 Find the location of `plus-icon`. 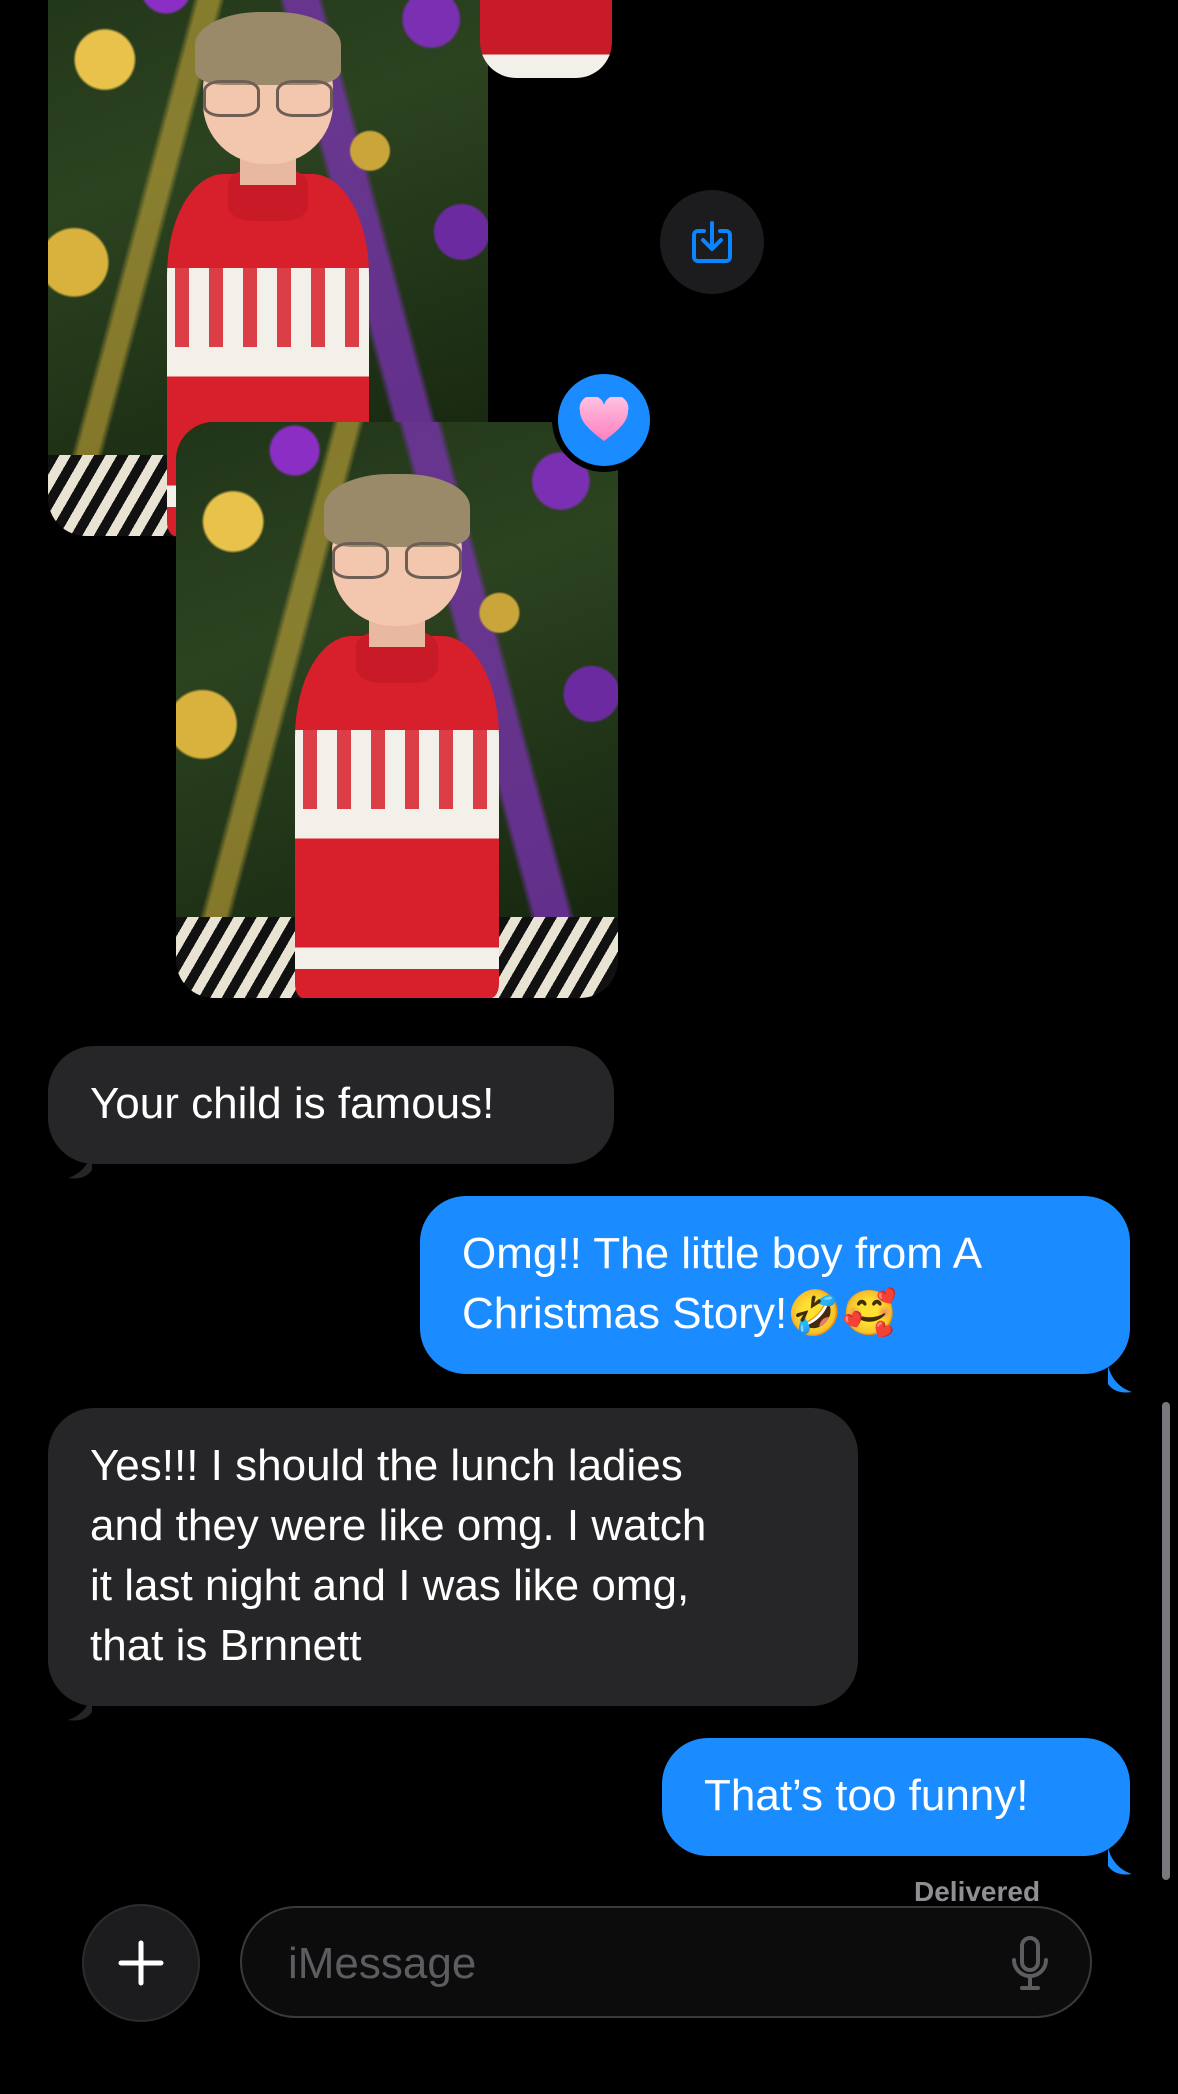

plus-icon is located at coordinates (141, 1963).